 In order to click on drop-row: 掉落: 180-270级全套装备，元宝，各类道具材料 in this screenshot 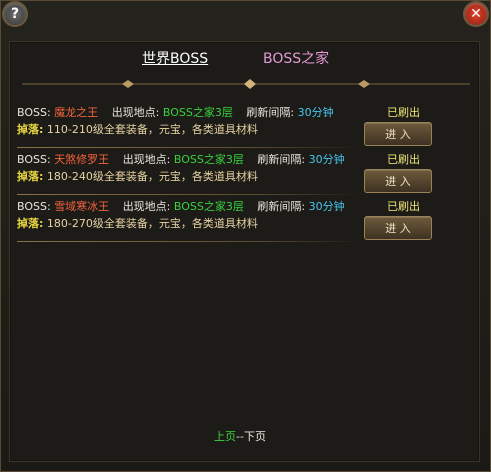, I will do `click(137, 223)`.